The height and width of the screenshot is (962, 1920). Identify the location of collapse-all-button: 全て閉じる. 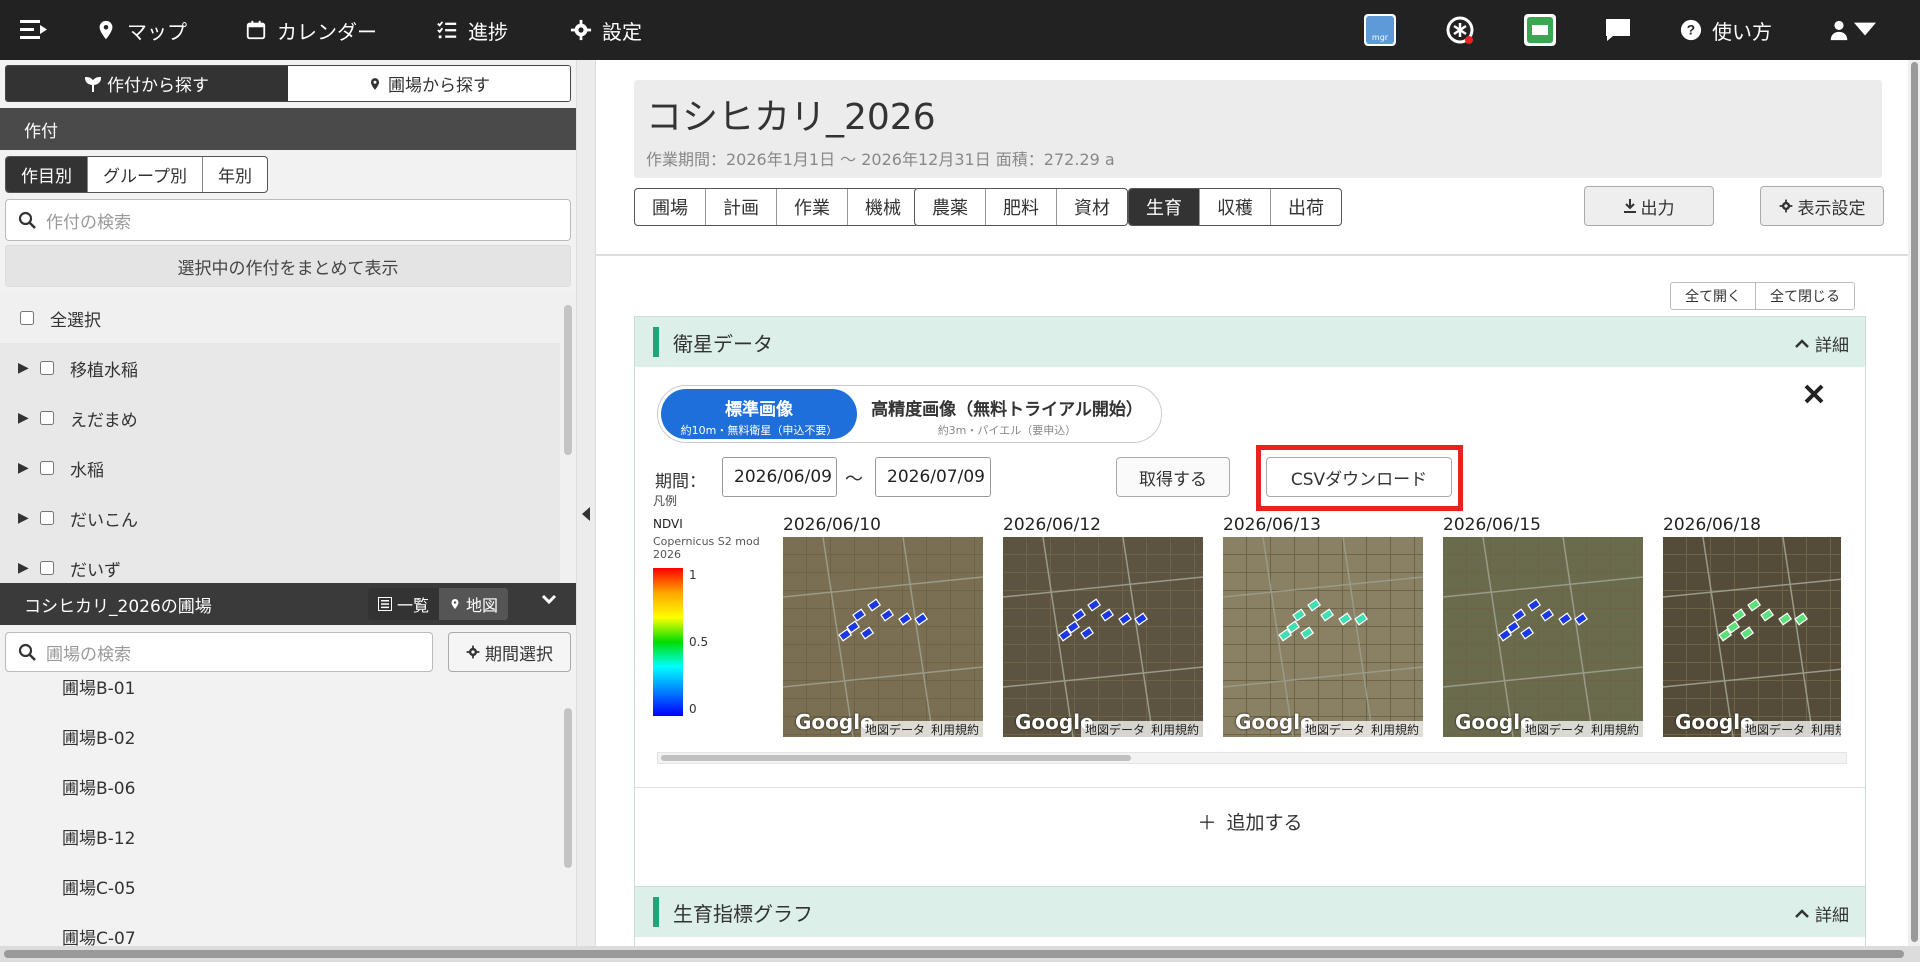
(1805, 296).